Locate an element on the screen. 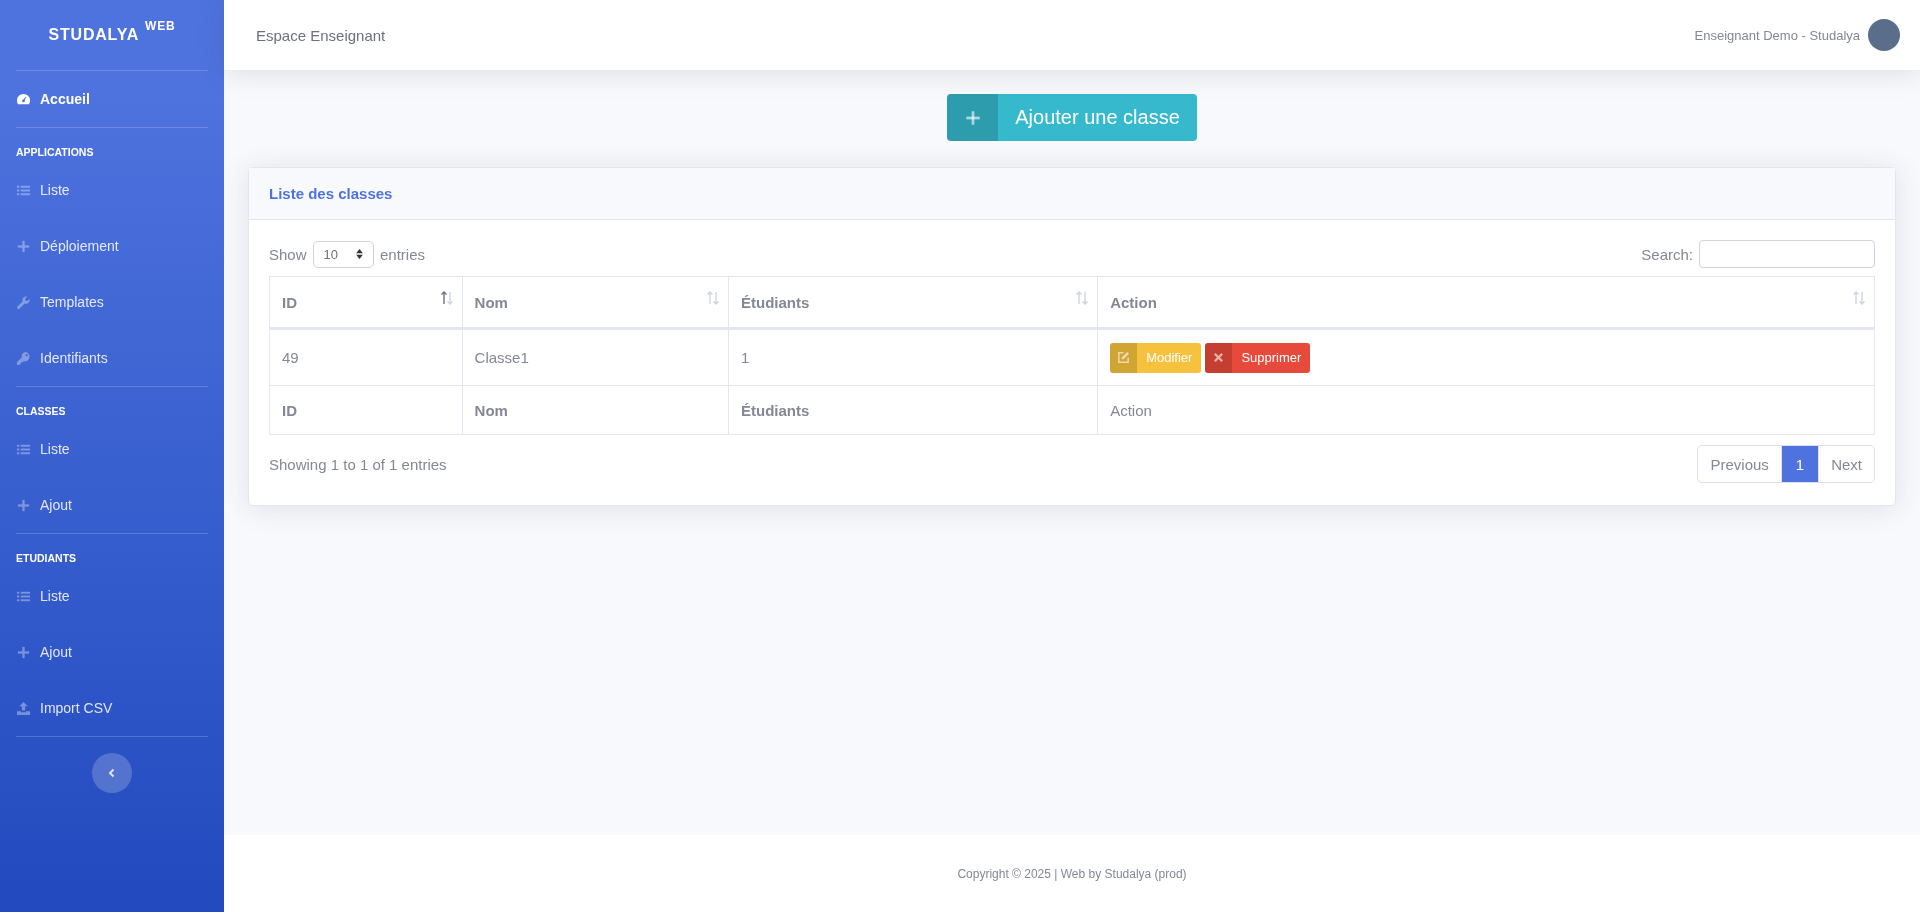 The image size is (1920, 912). edit-icon is located at coordinates (1124, 357).